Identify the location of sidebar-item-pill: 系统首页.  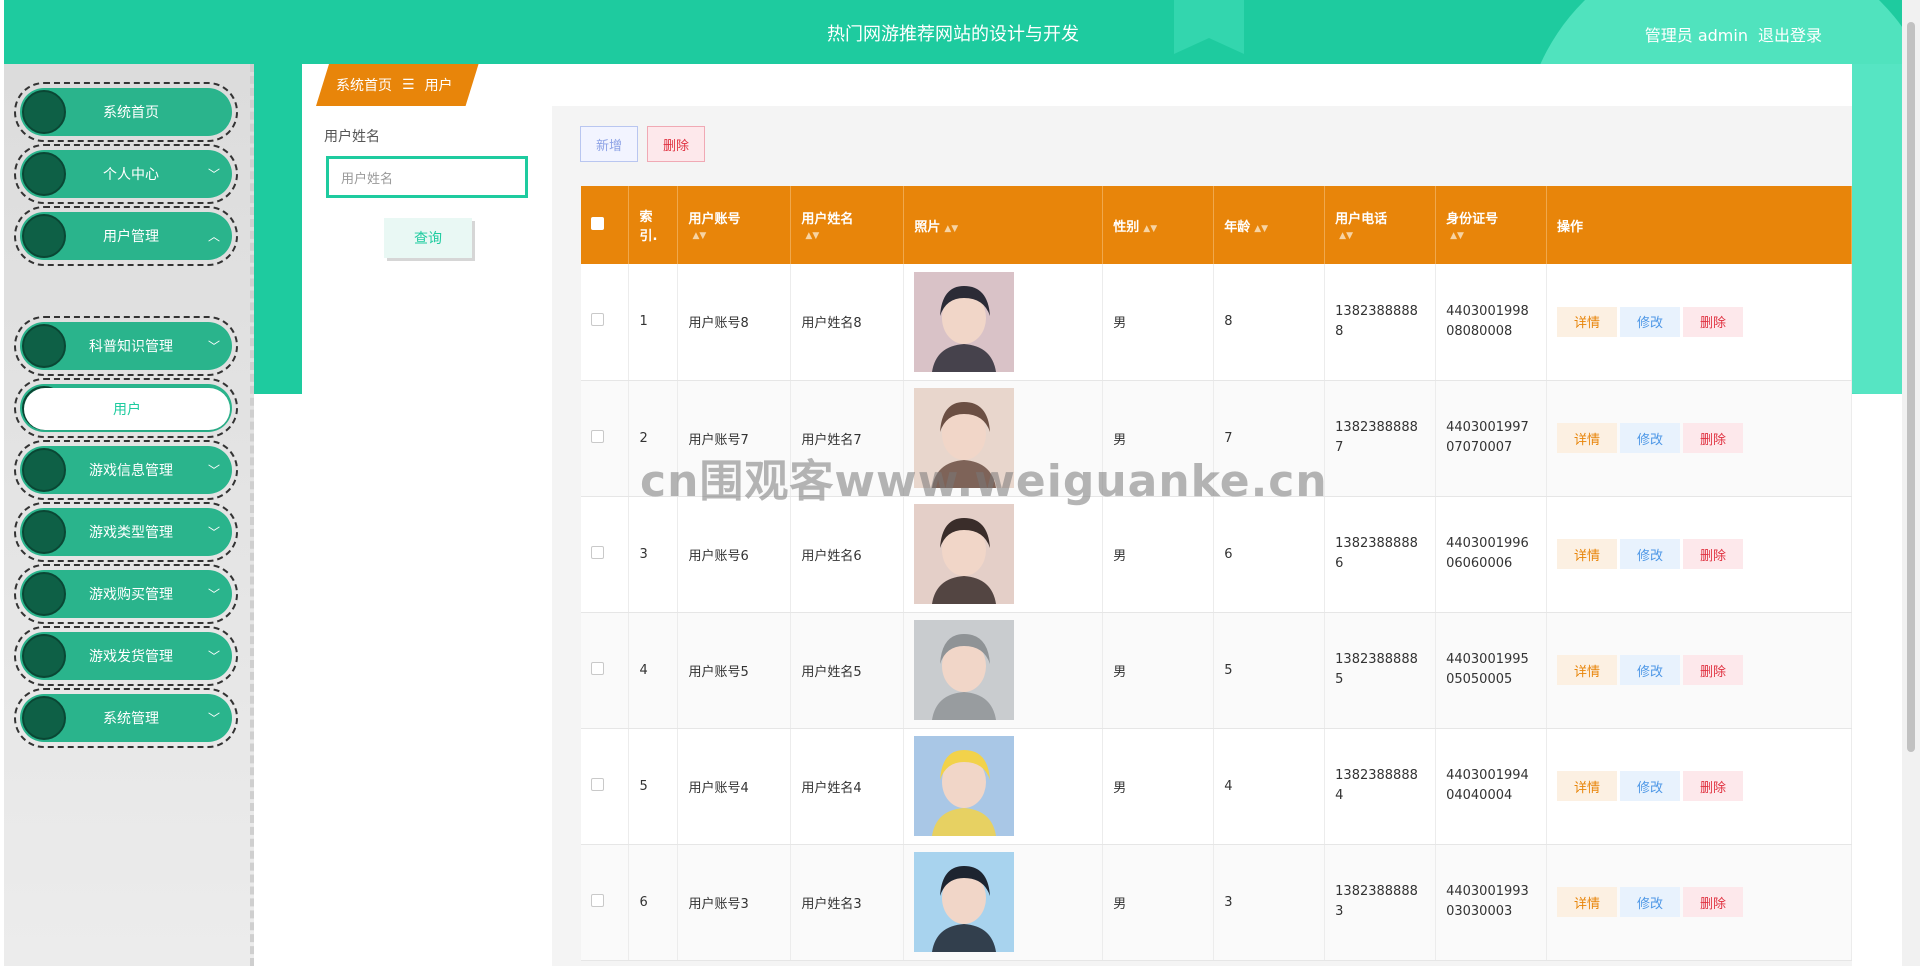
(126, 112).